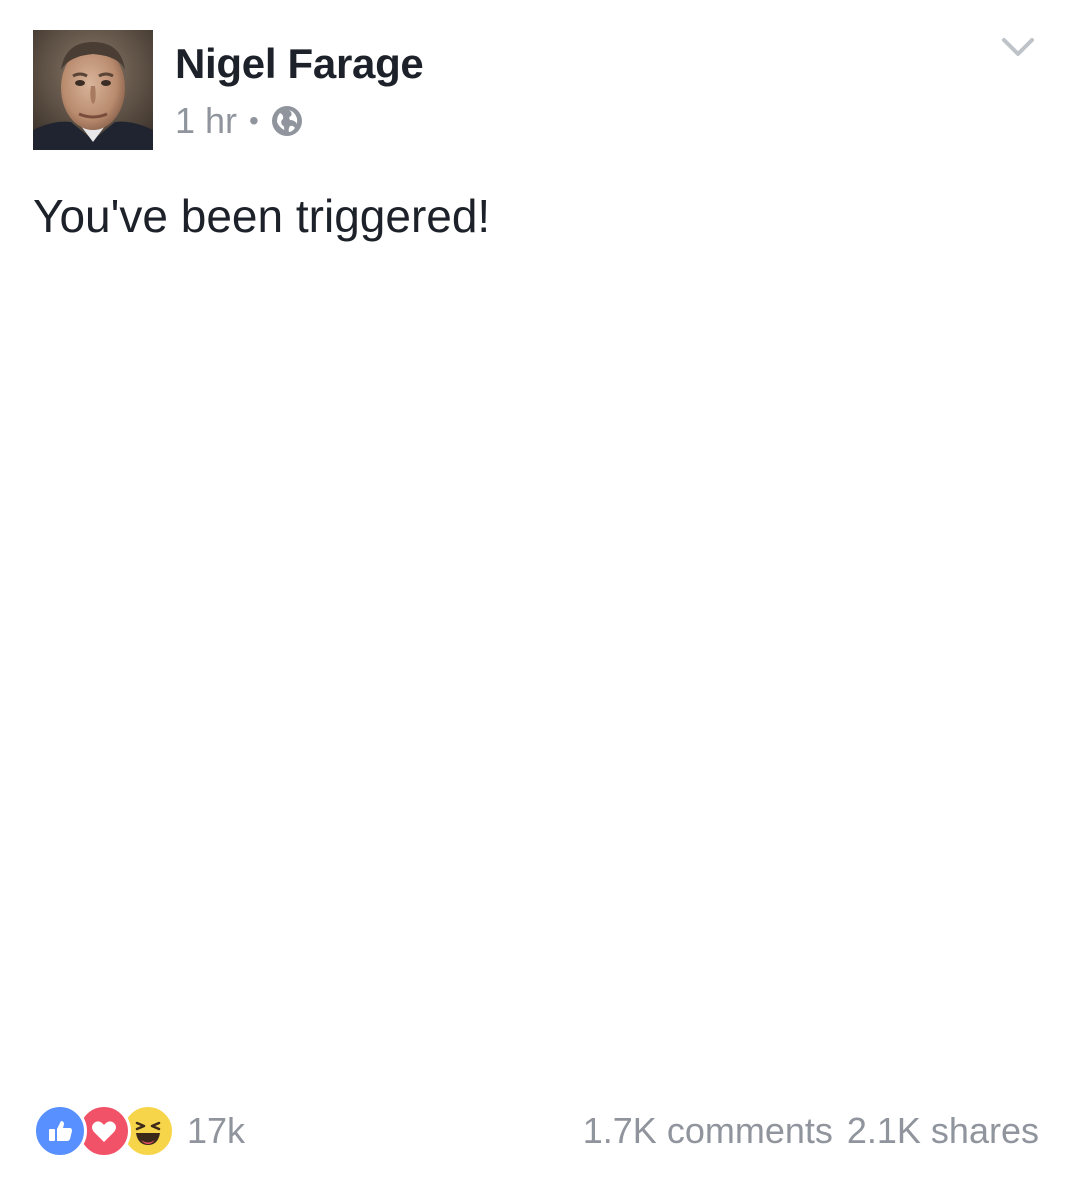 This screenshot has width=1077, height=1183. Describe the element at coordinates (708, 1131) in the screenshot. I see `comments-count: 1.7K comments` at that location.